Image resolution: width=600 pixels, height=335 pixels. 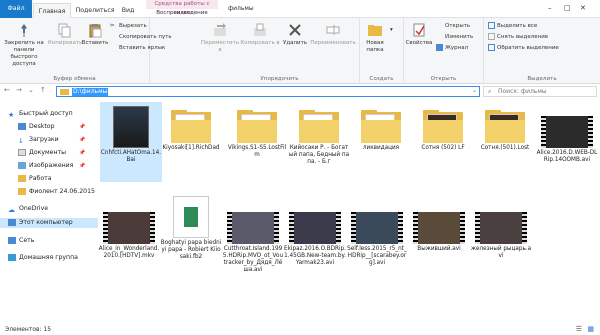 I want to click on file-item: Выживший.avi, so click(x=439, y=228).